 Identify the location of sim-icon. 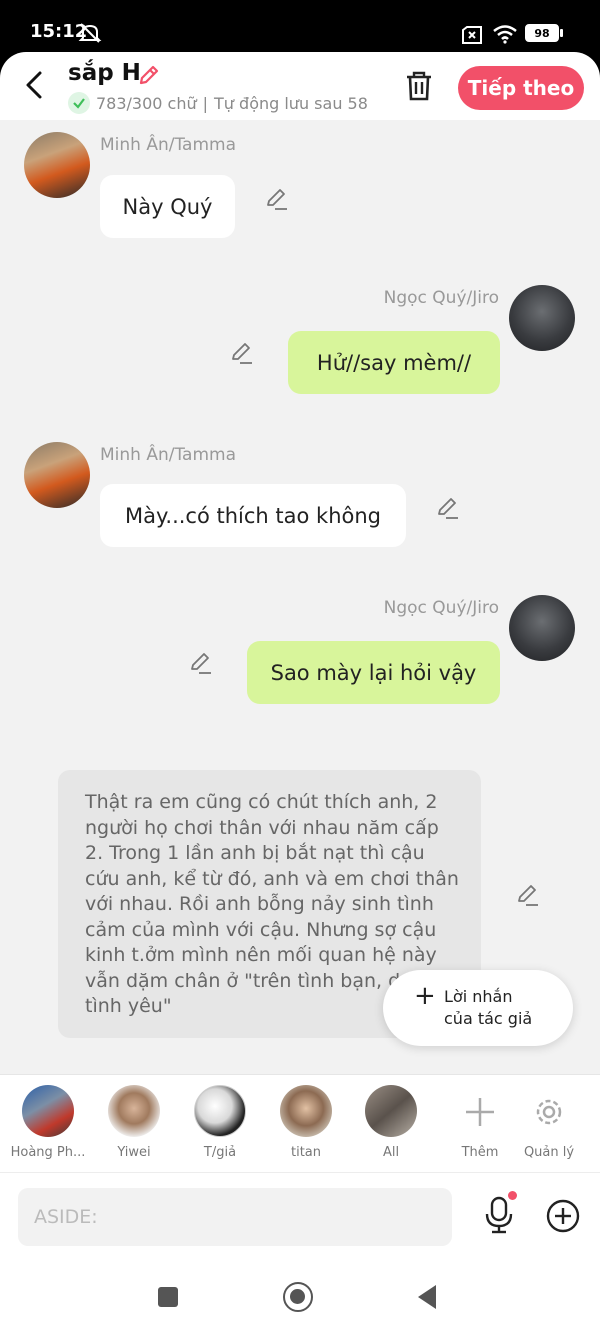
(472, 35).